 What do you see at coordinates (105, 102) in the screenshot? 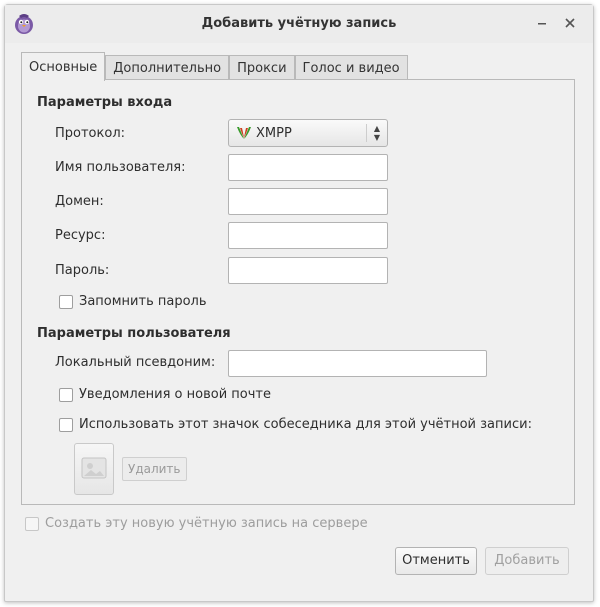
I see `login-options-heading: Параметры входа` at bounding box center [105, 102].